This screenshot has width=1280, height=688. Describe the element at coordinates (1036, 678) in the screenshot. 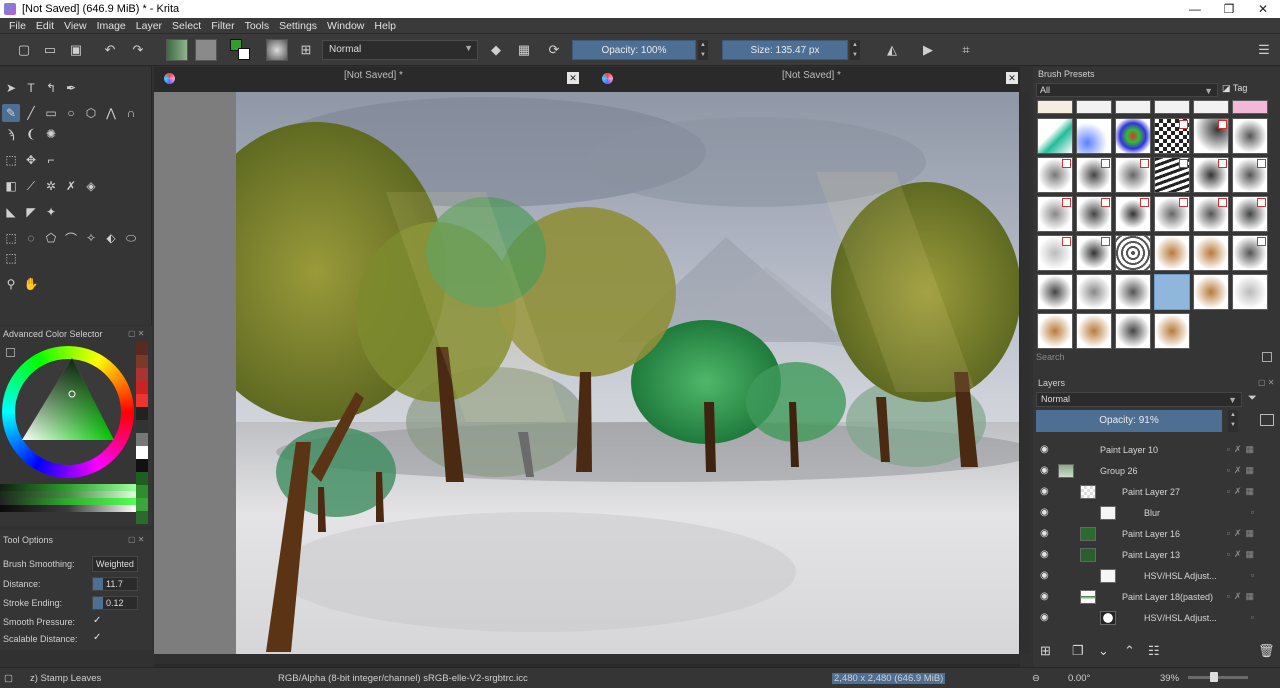

I see `rotation-icon: ⊖` at that location.